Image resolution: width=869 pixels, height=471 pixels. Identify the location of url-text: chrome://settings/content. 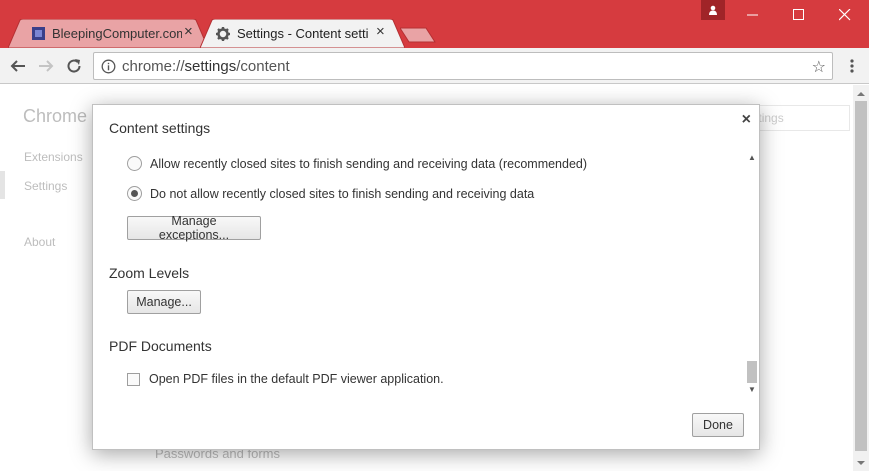
(206, 66).